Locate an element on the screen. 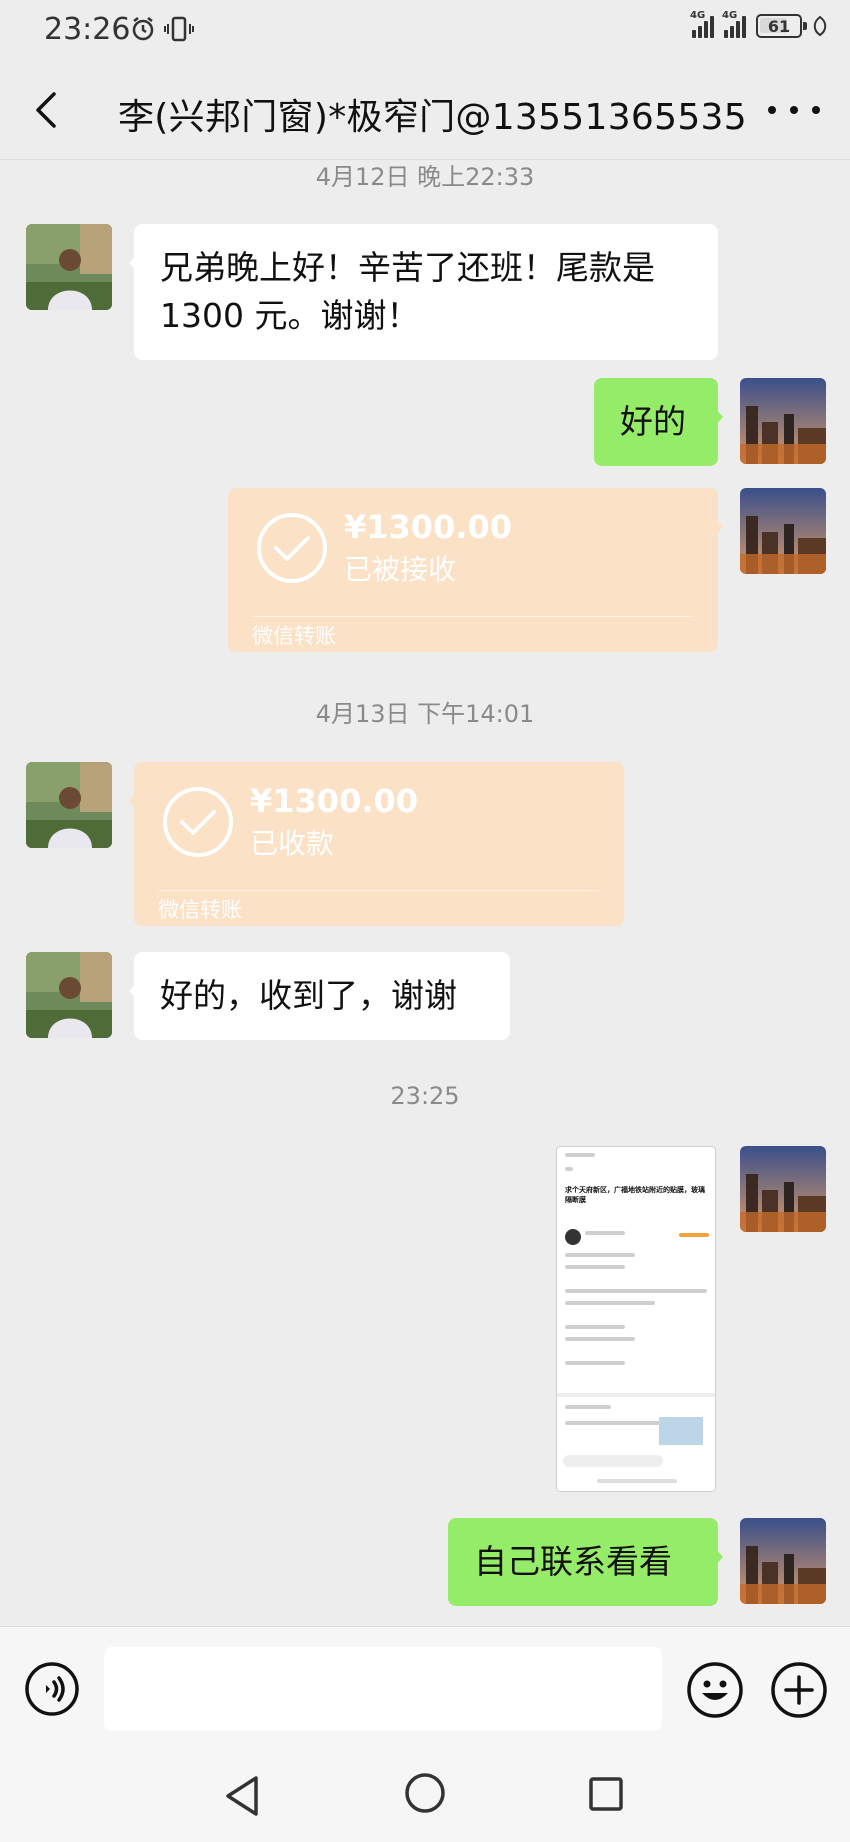 This screenshot has height=1842, width=850. nav-home-button is located at coordinates (425, 1793).